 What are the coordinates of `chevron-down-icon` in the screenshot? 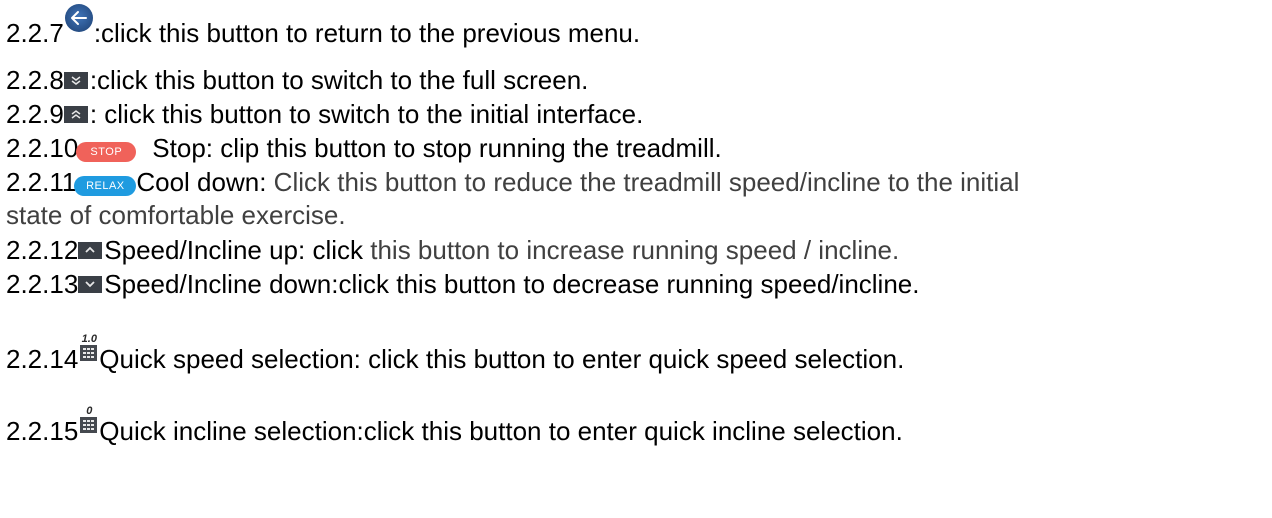 It's located at (90, 284).